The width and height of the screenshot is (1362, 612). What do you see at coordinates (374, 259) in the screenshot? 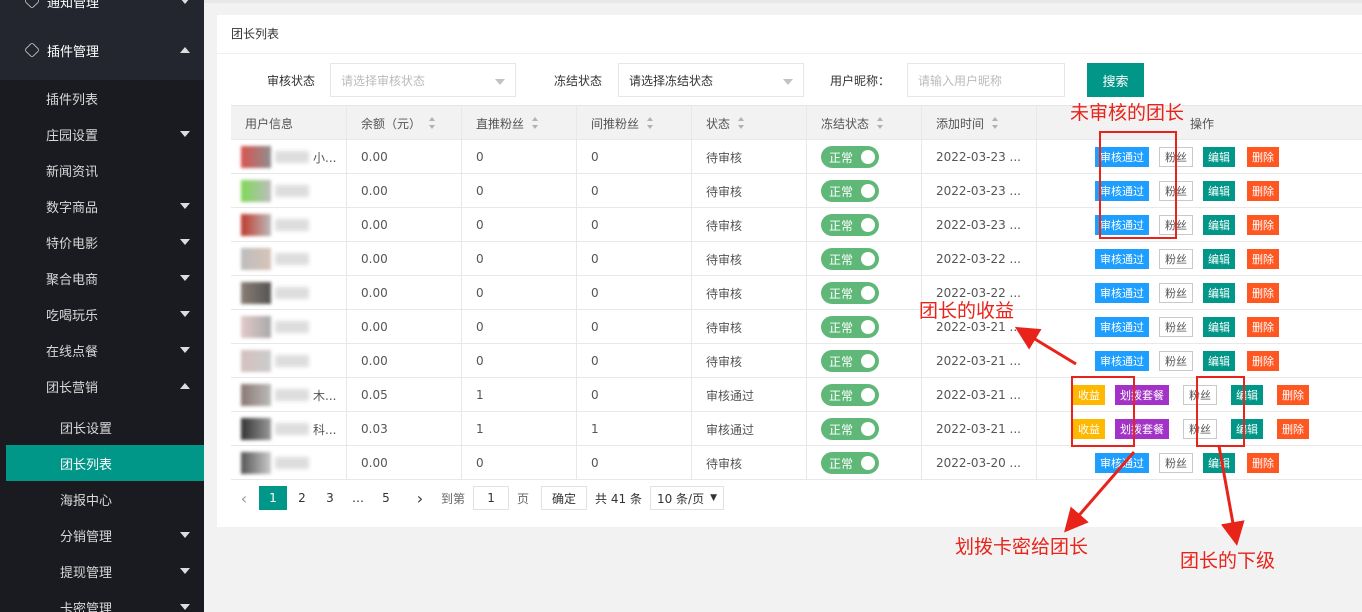
I see `cell-balance-text: 0.00` at bounding box center [374, 259].